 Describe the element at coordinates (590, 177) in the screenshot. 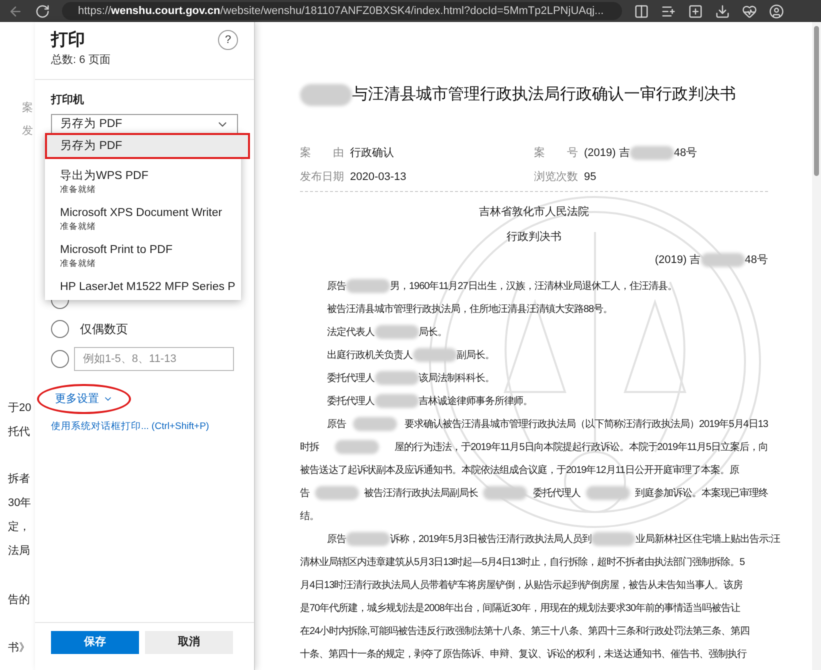

I see `document-text: 95` at that location.